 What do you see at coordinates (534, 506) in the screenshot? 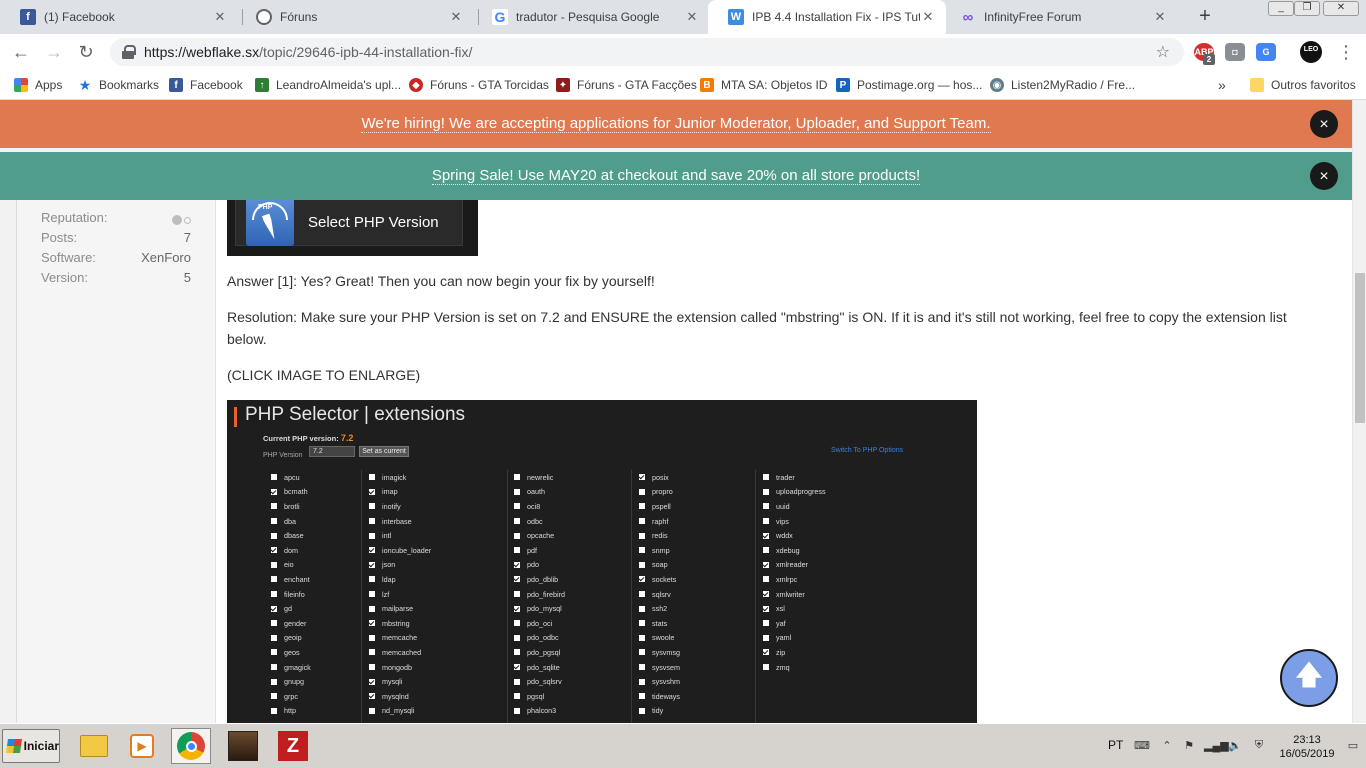
I see `extension-name: oci8` at bounding box center [534, 506].